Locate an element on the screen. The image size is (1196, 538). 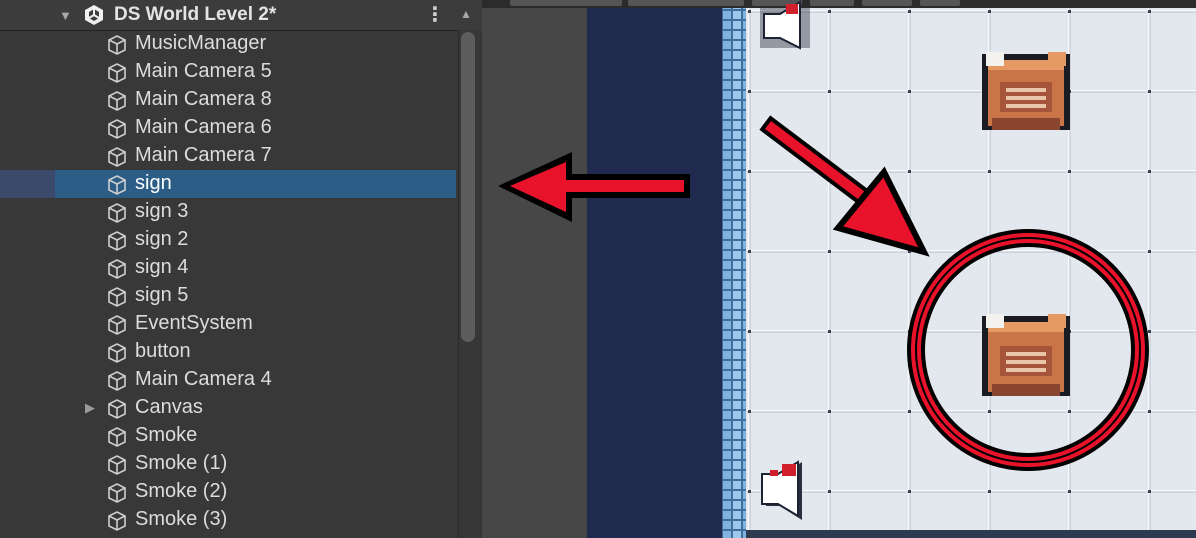
hierarchy-row: ▶ Canvas is located at coordinates (228, 408).